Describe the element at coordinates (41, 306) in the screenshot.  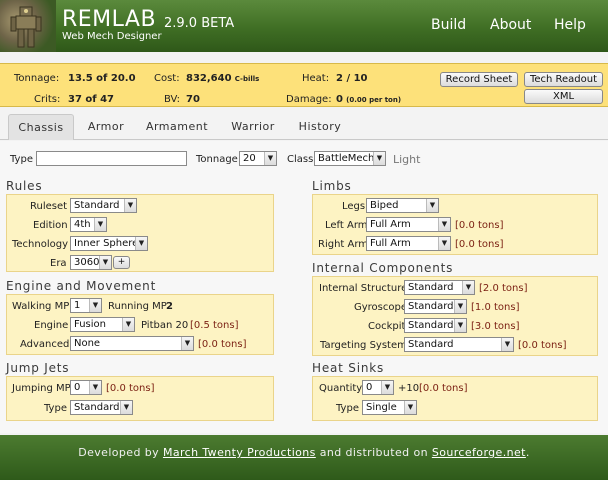
I see `walking-mp-label: Walking MP` at that location.